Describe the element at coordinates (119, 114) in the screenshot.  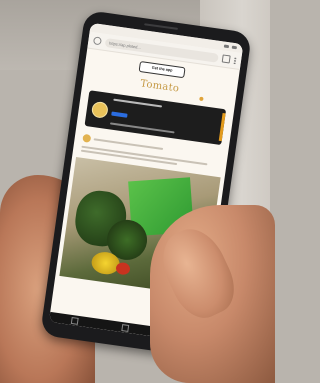
I see `badge` at that location.